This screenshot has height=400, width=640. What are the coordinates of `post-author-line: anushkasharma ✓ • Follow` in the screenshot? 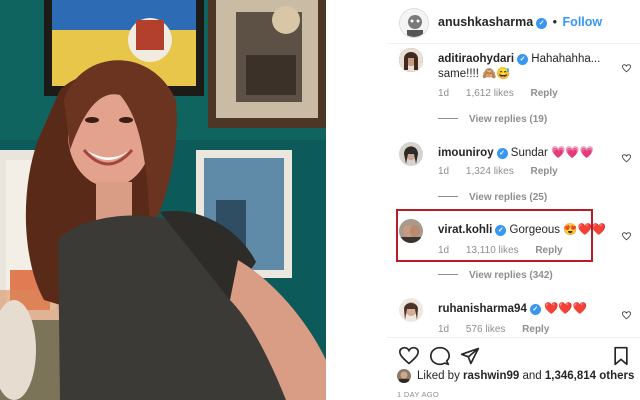 It's located at (520, 22).